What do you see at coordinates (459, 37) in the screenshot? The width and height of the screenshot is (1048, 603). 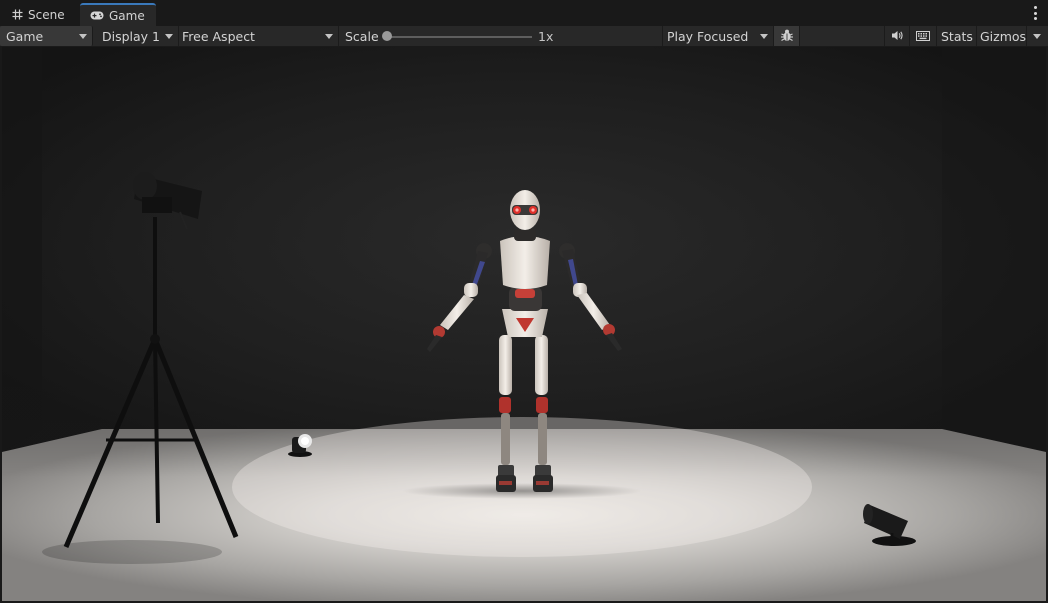 I see `scale-slider-track` at bounding box center [459, 37].